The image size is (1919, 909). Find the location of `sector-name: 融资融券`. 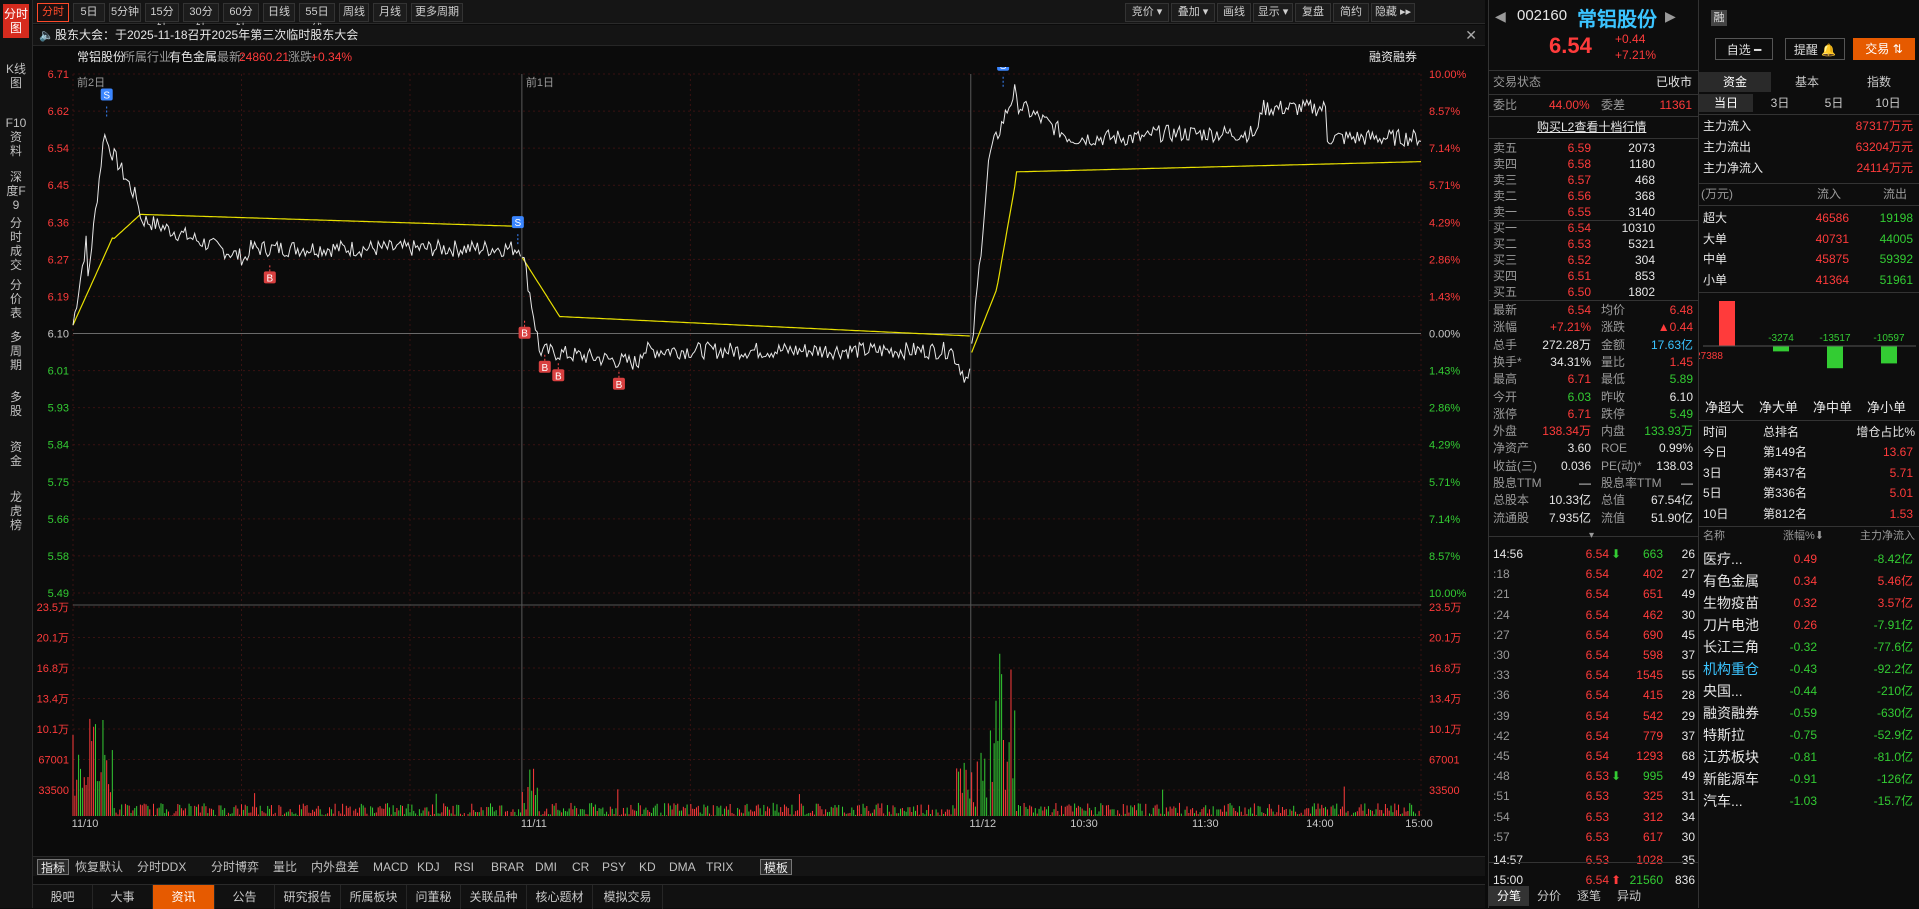

sector-name: 融资融券 is located at coordinates (1731, 713).